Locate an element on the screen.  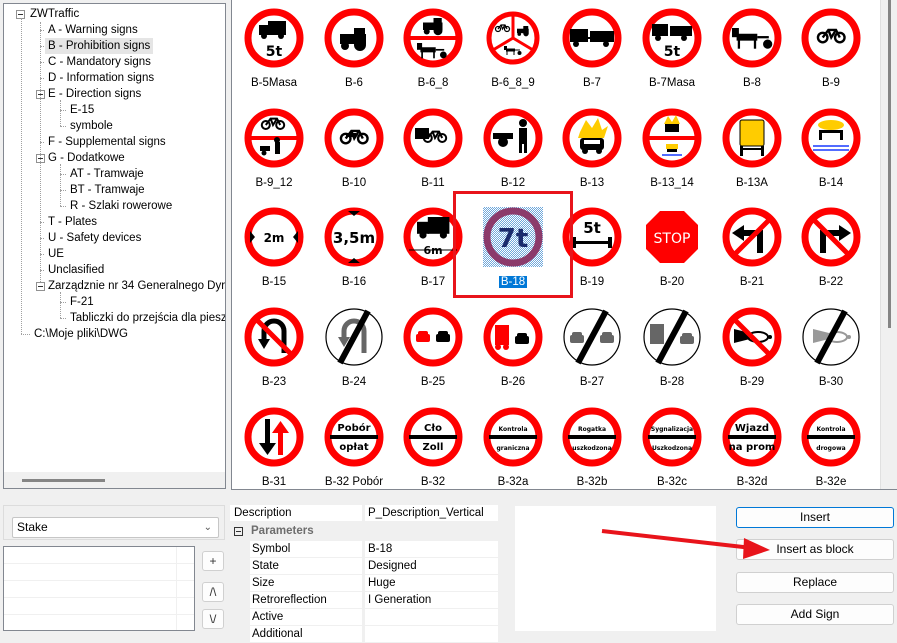
sign-tile: B-12 is located at coordinates (513, 150).